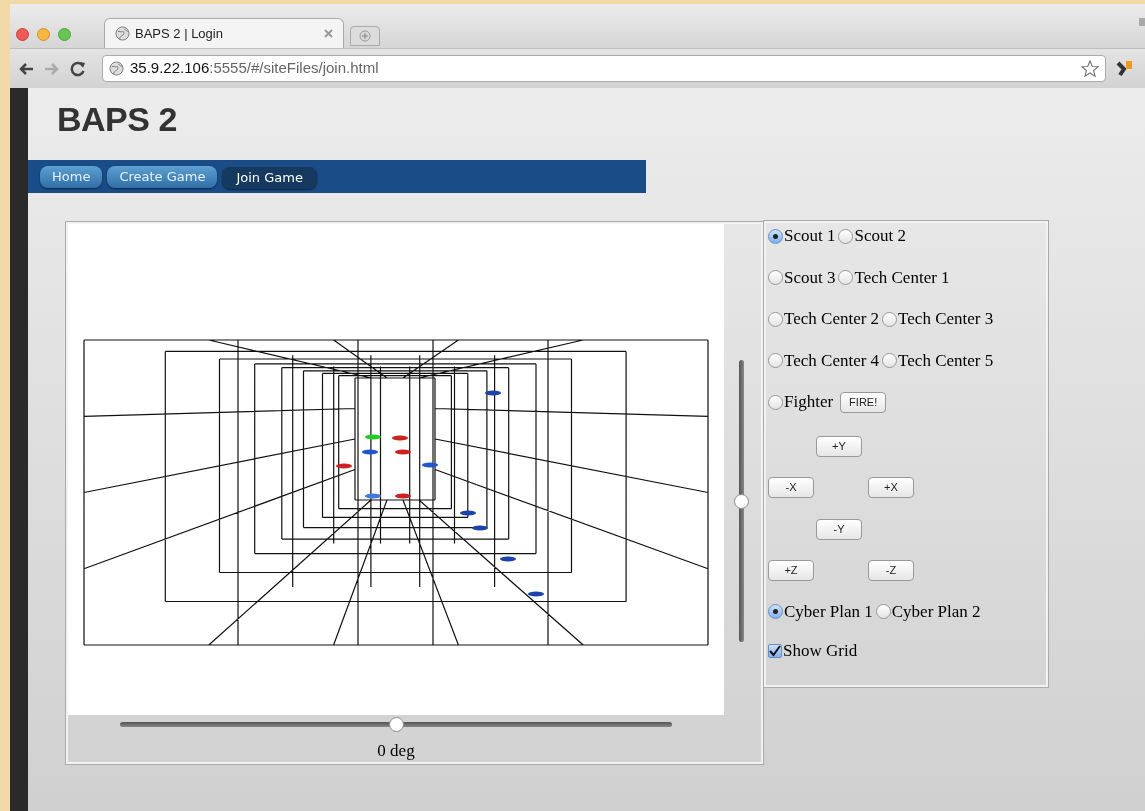 The height and width of the screenshot is (811, 1145). Describe the element at coordinates (64, 34) in the screenshot. I see `zoom-window-icon` at that location.